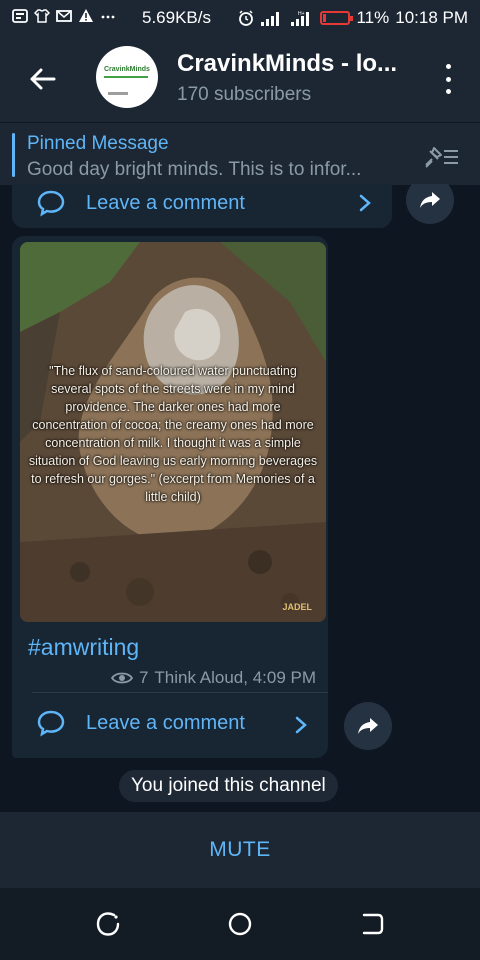 This screenshot has height=960, width=480. I want to click on recent-apps-icon, so click(108, 924).